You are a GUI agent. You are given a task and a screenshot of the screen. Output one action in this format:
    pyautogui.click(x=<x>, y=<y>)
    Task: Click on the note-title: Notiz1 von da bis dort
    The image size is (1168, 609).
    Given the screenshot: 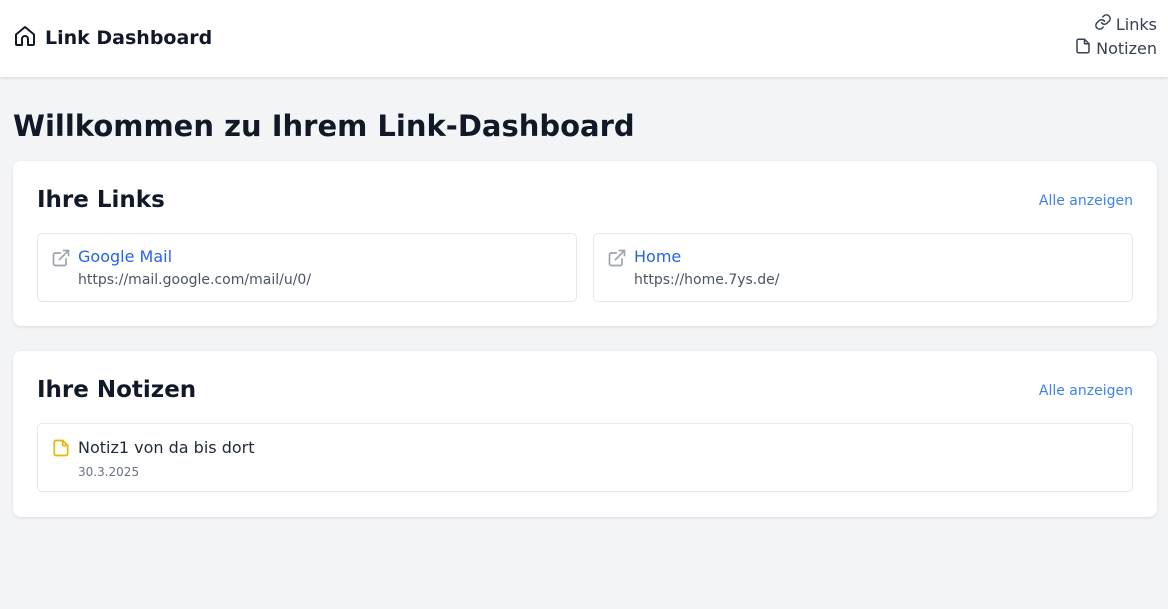 What is the action you would take?
    pyautogui.click(x=166, y=447)
    